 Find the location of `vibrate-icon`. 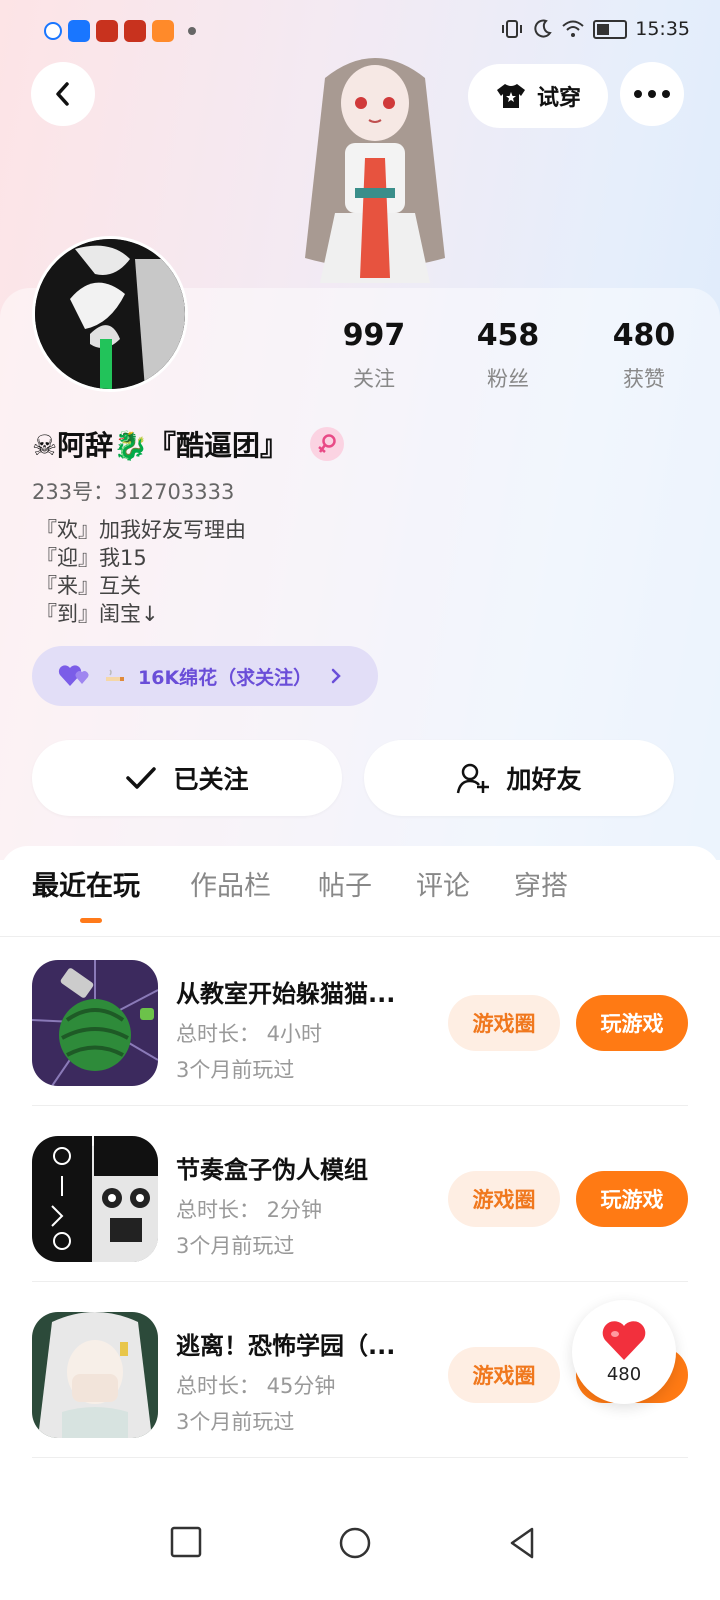

vibrate-icon is located at coordinates (512, 29).